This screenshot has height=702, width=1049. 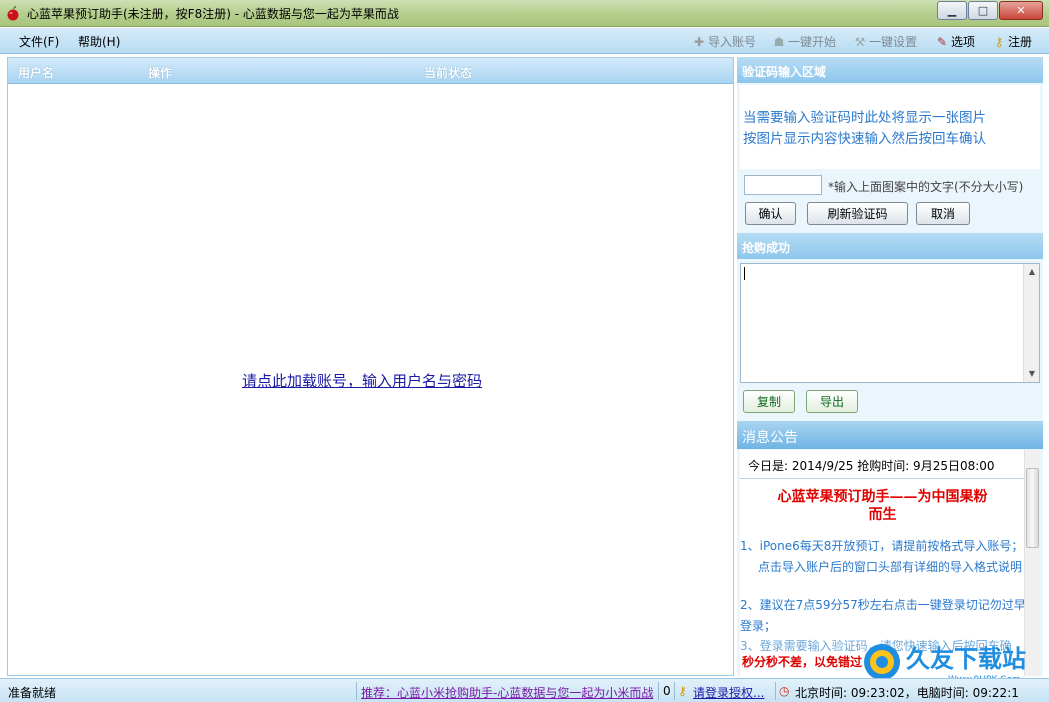 What do you see at coordinates (890, 323) in the screenshot?
I see `success-log-textarea: ▲ ▼` at bounding box center [890, 323].